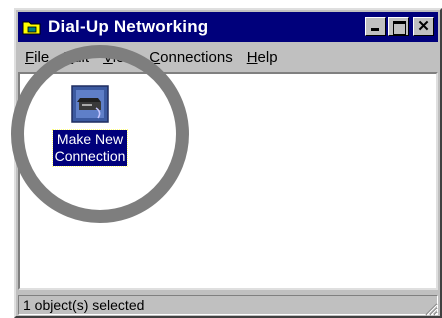  Describe the element at coordinates (76, 57) in the screenshot. I see `menu-edit: Edit` at that location.